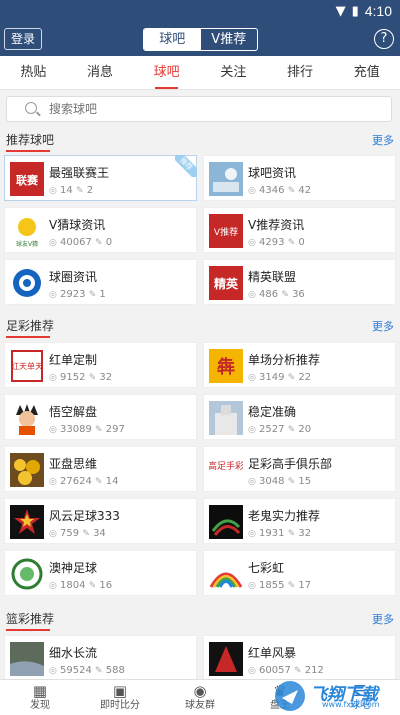  Describe the element at coordinates (100, 573) in the screenshot. I see `club-card: 澳神足球 ◎ 1804 ✎ 16` at that location.